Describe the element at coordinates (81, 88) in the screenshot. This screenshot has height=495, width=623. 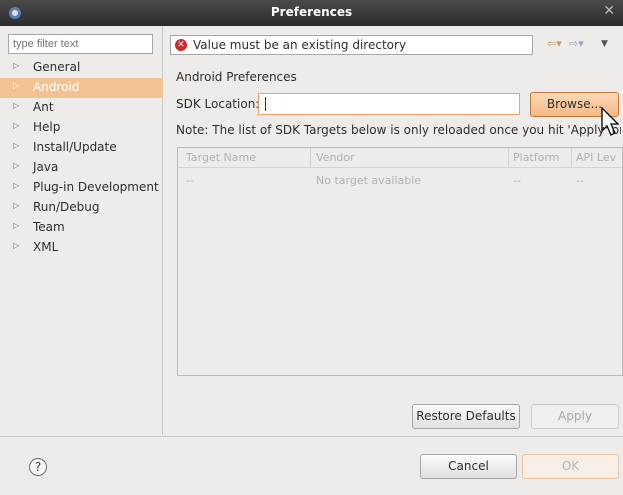
I see `tree-item-android: ▷ Android` at that location.